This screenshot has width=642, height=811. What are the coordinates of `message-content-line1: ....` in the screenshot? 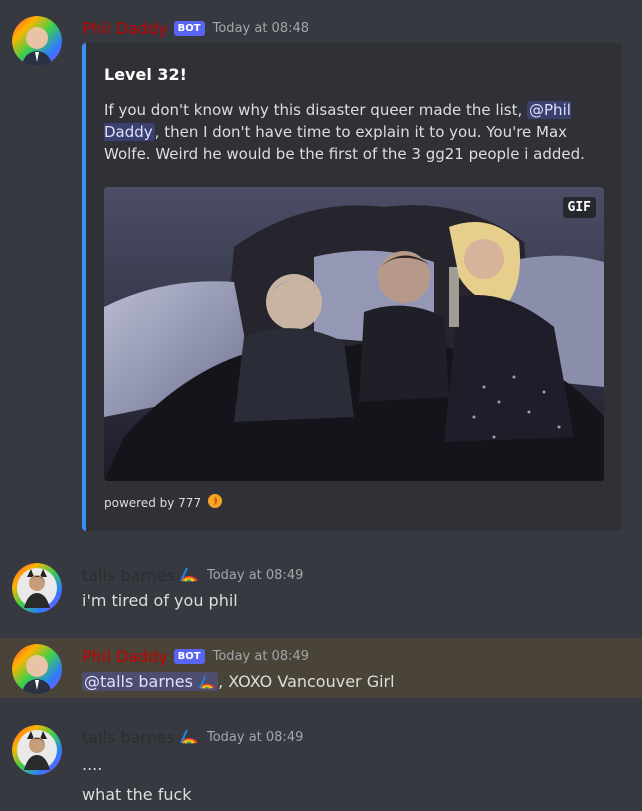 It's located at (92, 764).